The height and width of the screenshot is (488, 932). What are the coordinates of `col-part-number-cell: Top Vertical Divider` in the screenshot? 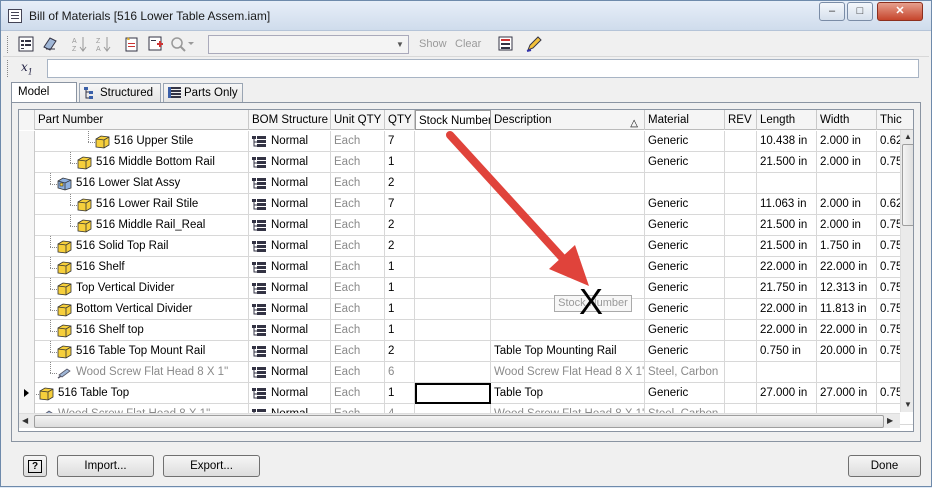 It's located at (142, 288).